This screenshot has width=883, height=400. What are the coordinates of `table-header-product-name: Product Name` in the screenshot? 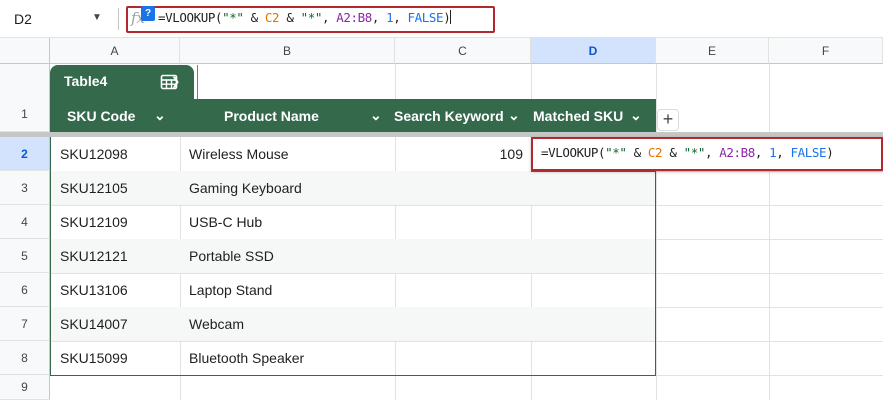 It's located at (271, 115).